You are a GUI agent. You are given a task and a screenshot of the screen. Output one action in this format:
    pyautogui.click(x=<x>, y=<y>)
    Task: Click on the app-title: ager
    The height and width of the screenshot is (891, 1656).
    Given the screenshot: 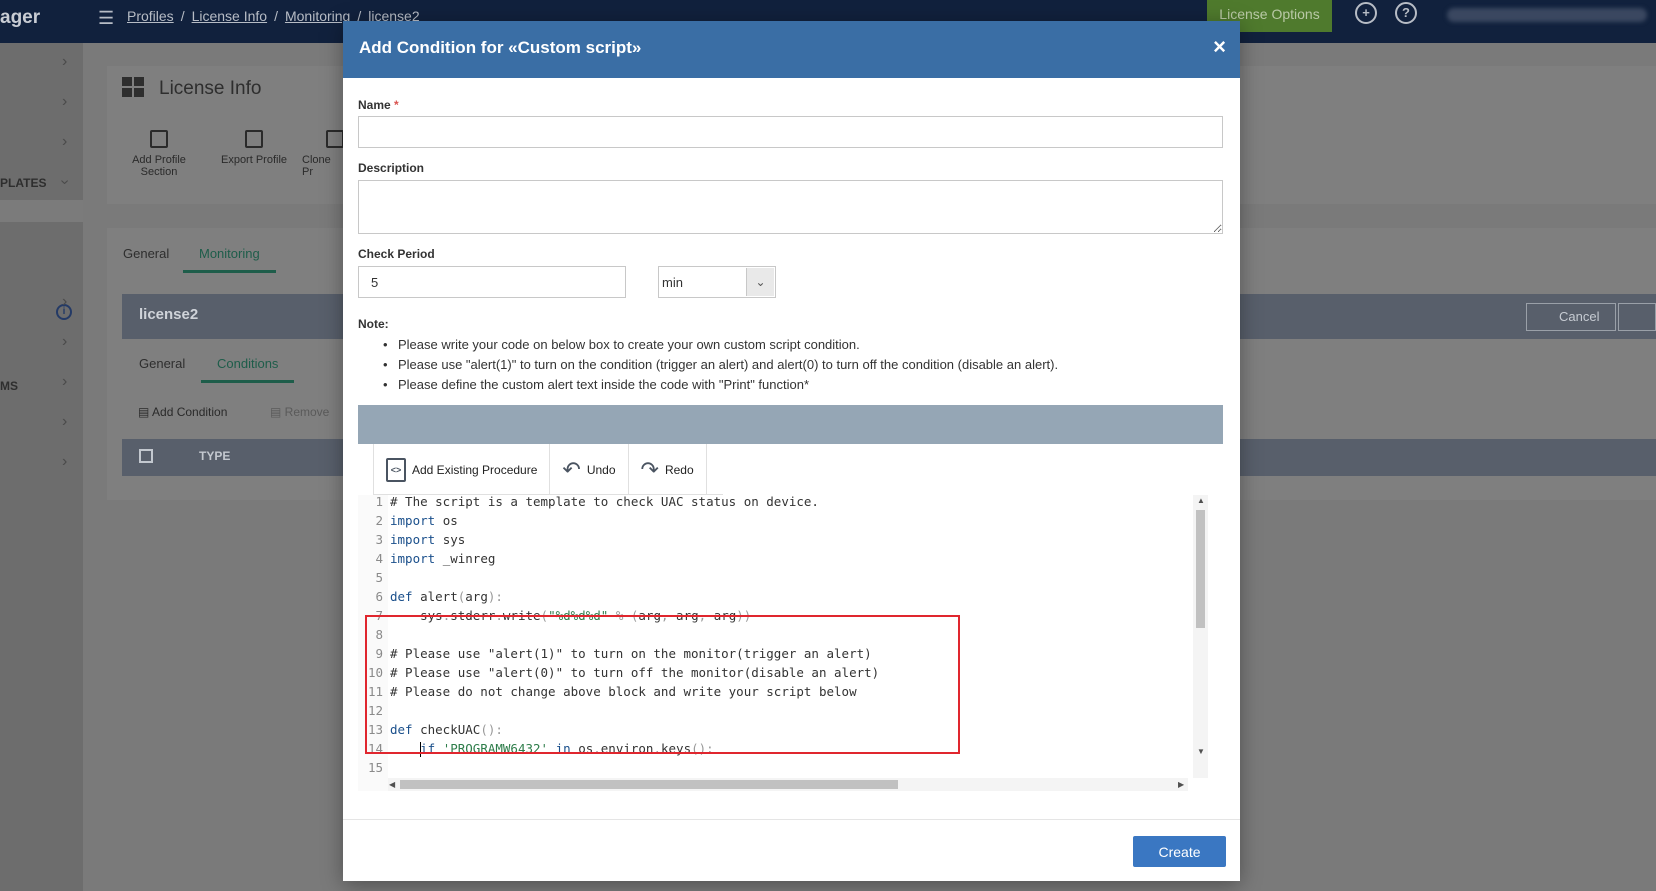 What is the action you would take?
    pyautogui.click(x=20, y=17)
    